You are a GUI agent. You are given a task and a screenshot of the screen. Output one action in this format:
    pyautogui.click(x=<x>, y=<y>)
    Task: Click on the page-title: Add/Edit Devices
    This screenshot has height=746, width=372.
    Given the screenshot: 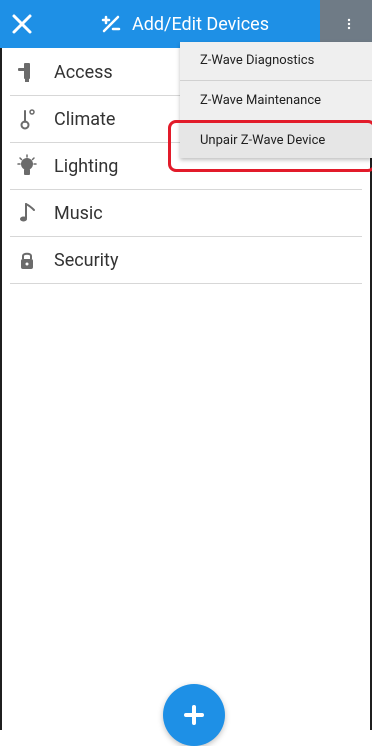 What is the action you would take?
    pyautogui.click(x=201, y=24)
    